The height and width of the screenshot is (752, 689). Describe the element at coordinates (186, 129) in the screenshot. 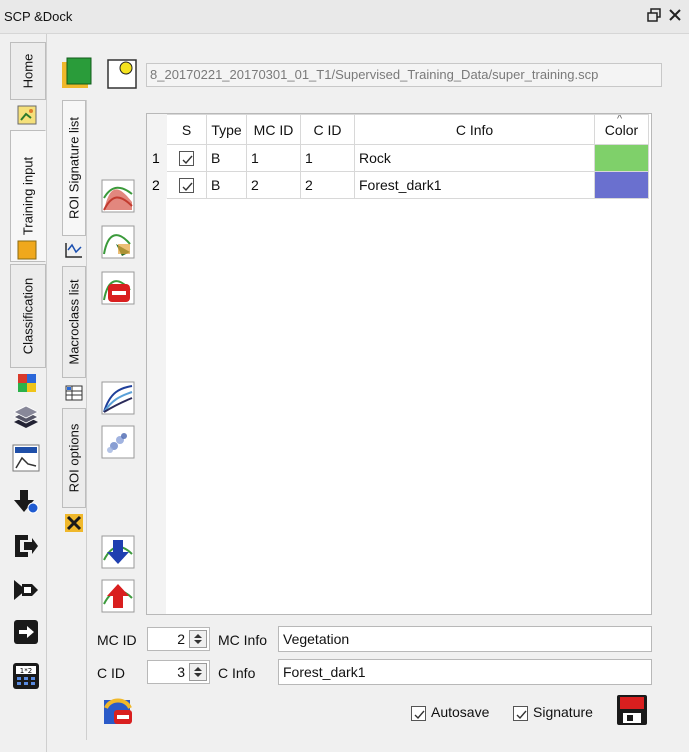

I see `column-header-s: S` at that location.